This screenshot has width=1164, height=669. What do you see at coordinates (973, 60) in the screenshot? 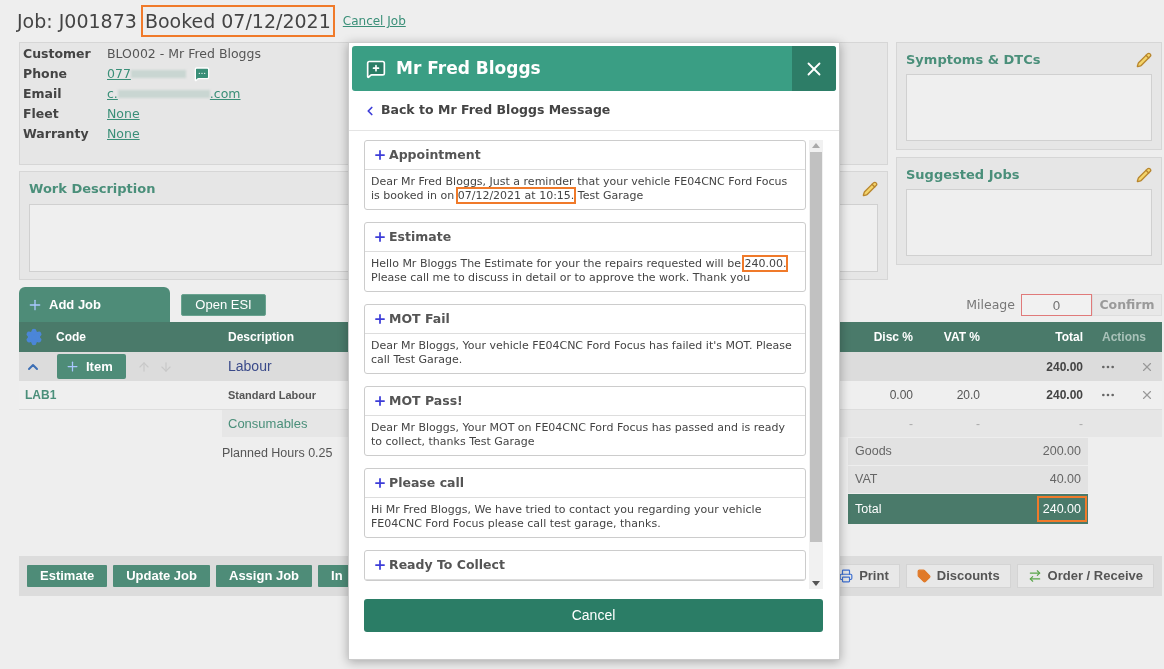
I see `panel-title: Symptoms & DTCs` at bounding box center [973, 60].